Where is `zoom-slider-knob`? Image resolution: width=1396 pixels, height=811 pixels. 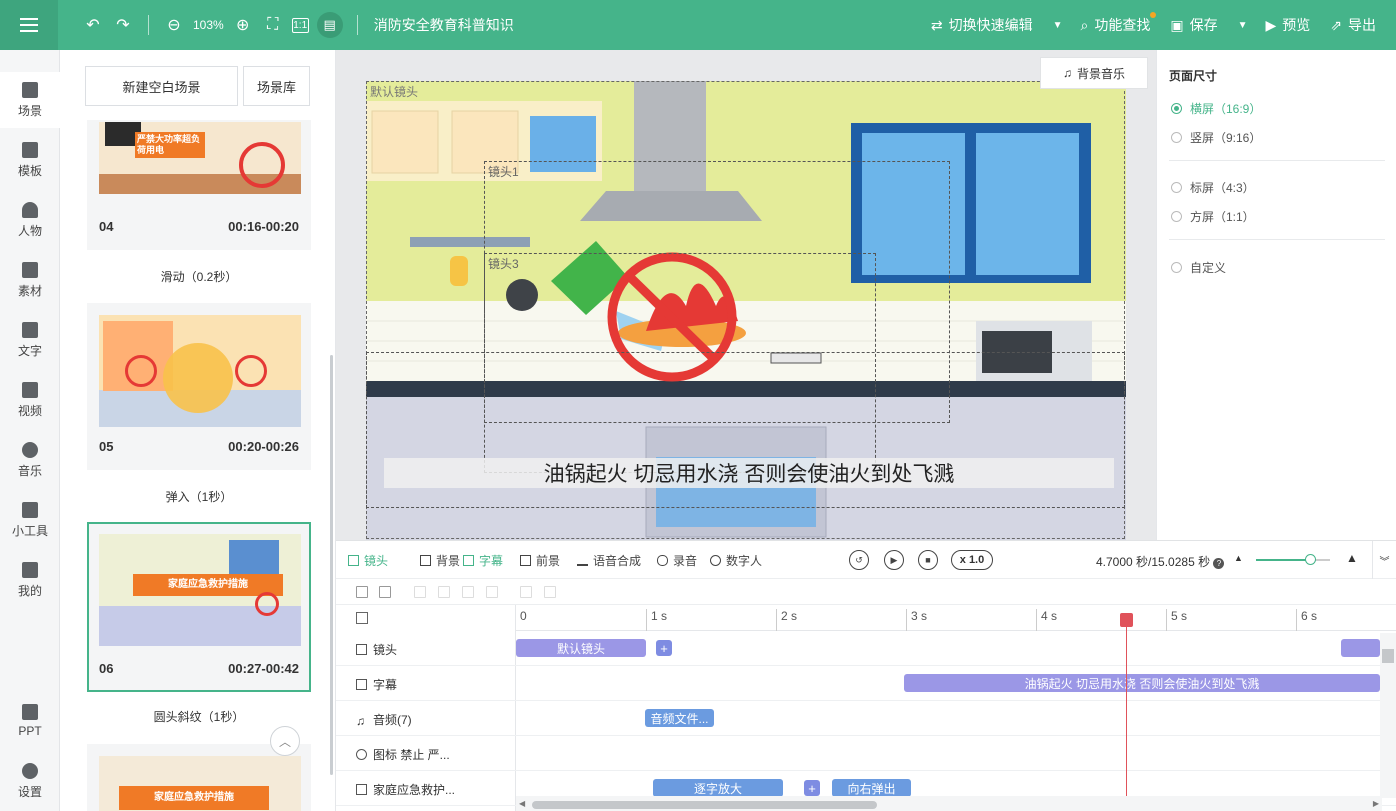
zoom-slider-knob is located at coordinates (1310, 559).